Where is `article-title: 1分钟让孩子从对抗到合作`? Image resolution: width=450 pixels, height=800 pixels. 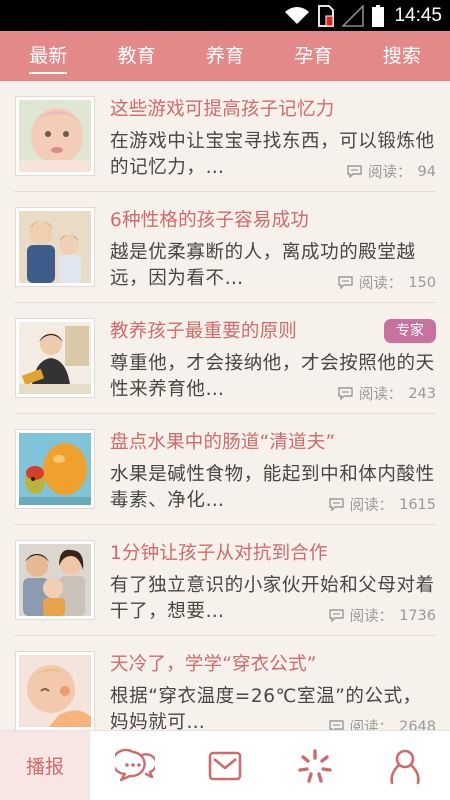 article-title: 1分钟让孩子从对抗到合作 is located at coordinates (219, 552).